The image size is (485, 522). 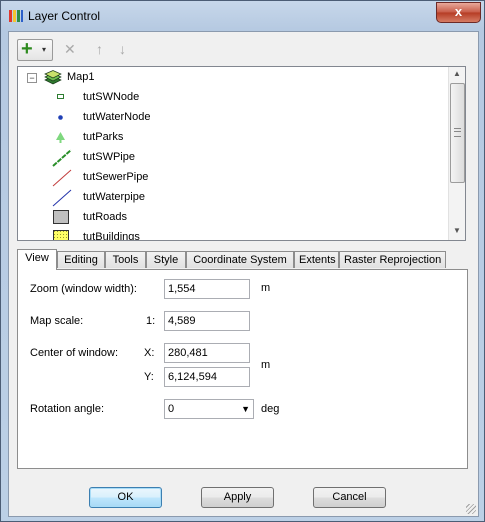 I want to click on layer-item: tutWaterpipe, so click(x=233, y=197).